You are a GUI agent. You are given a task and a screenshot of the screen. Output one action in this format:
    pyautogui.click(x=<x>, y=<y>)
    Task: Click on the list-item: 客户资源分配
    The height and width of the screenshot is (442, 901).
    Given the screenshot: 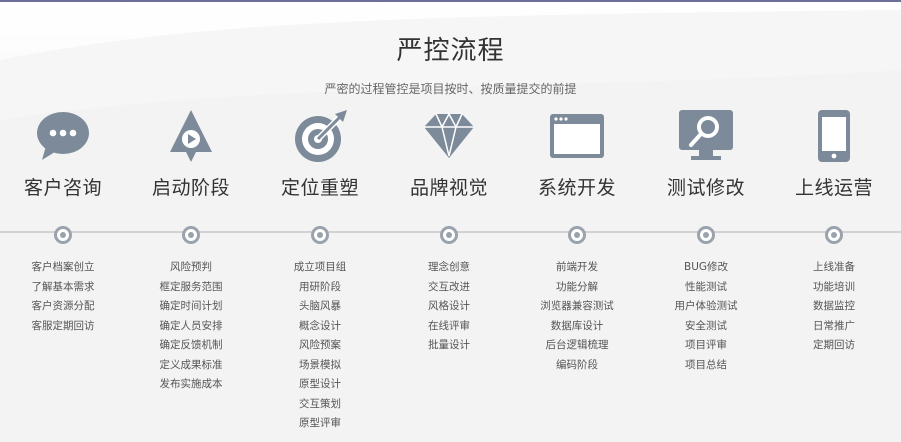 What is the action you would take?
    pyautogui.click(x=63, y=306)
    